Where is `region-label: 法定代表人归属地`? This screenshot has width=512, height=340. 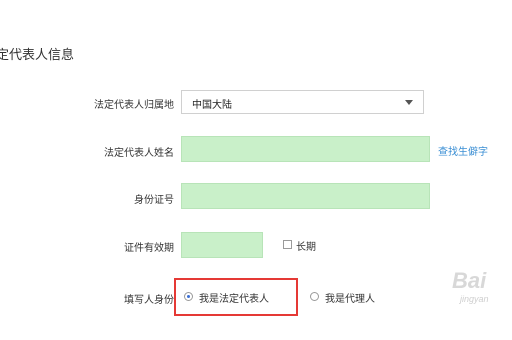
region-label: 法定代表人归属地 is located at coordinates (134, 105).